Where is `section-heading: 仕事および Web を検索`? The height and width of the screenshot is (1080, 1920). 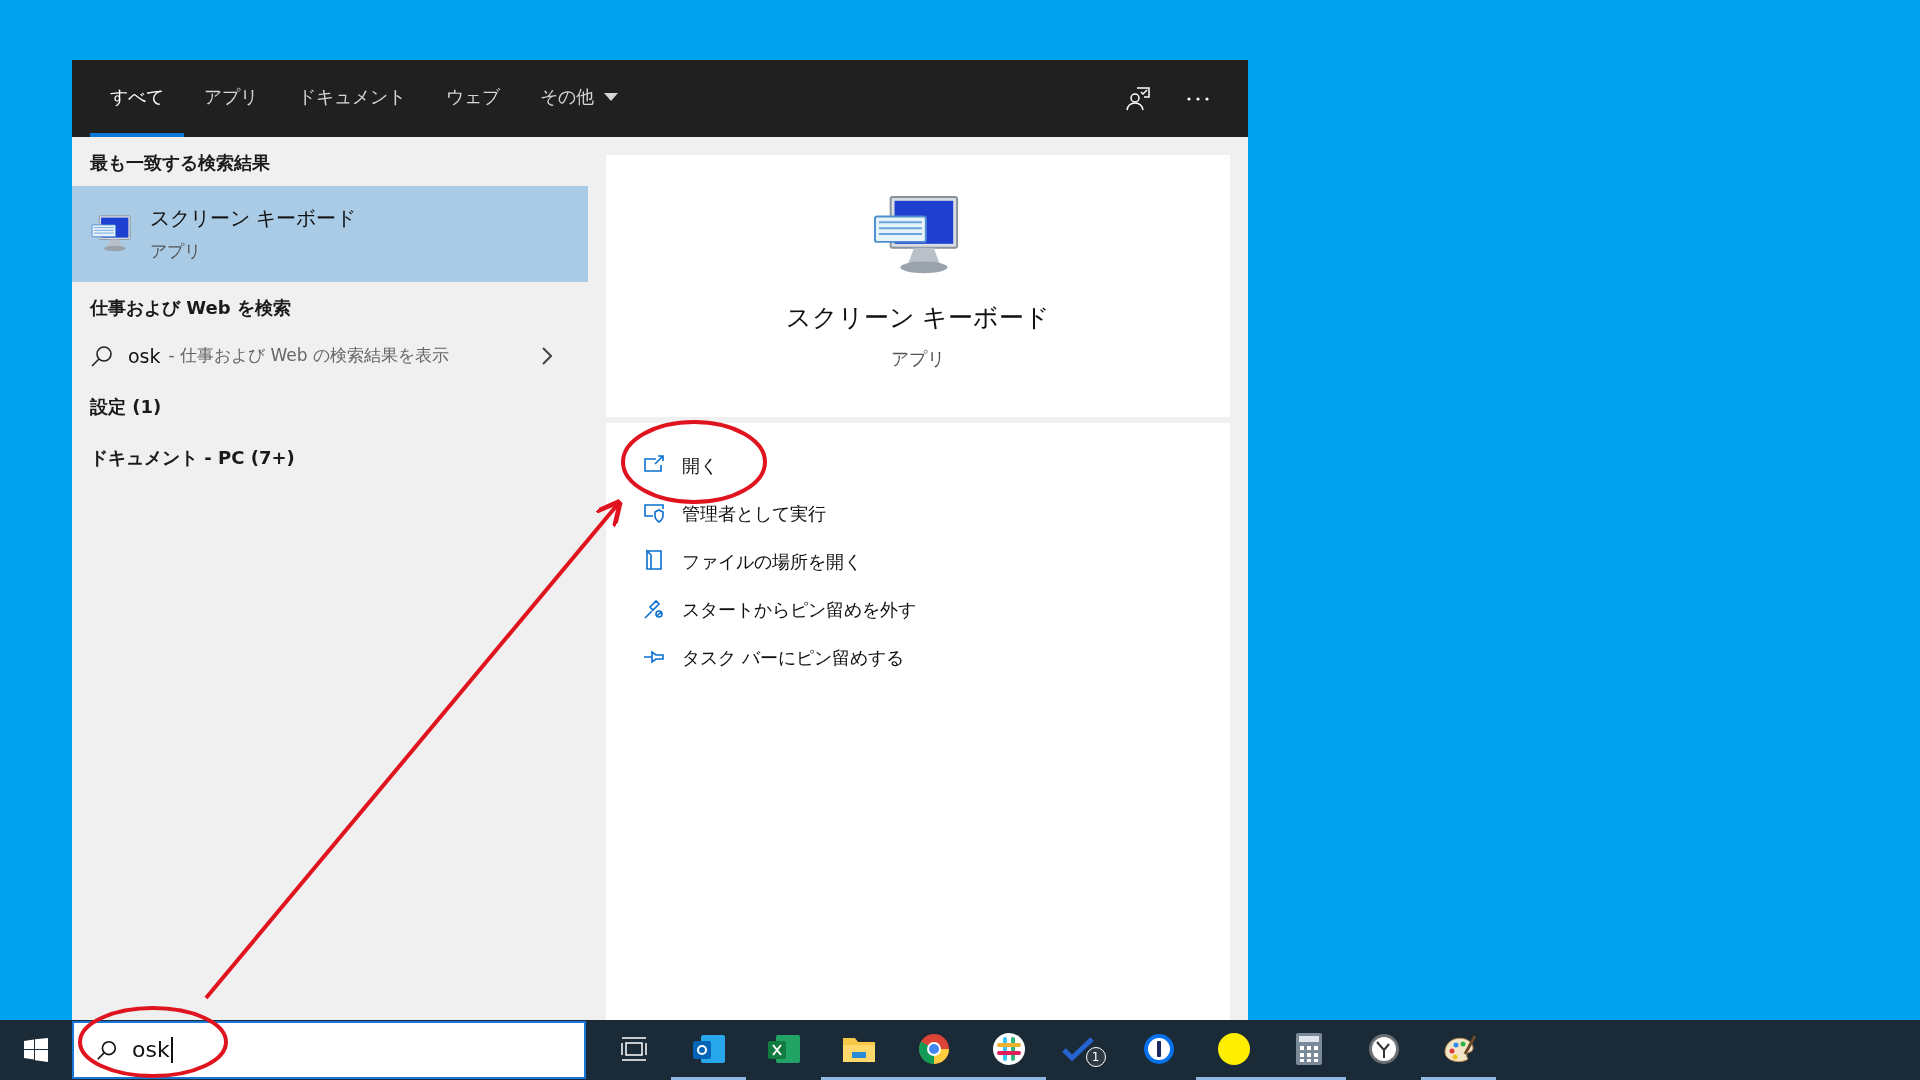 section-heading: 仕事および Web を検索 is located at coordinates (190, 308).